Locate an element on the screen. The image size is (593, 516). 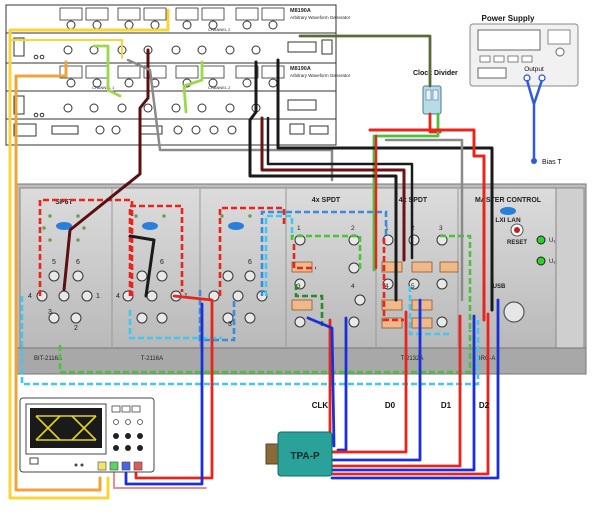
signal-clk: CLK is located at coordinates (320, 405).